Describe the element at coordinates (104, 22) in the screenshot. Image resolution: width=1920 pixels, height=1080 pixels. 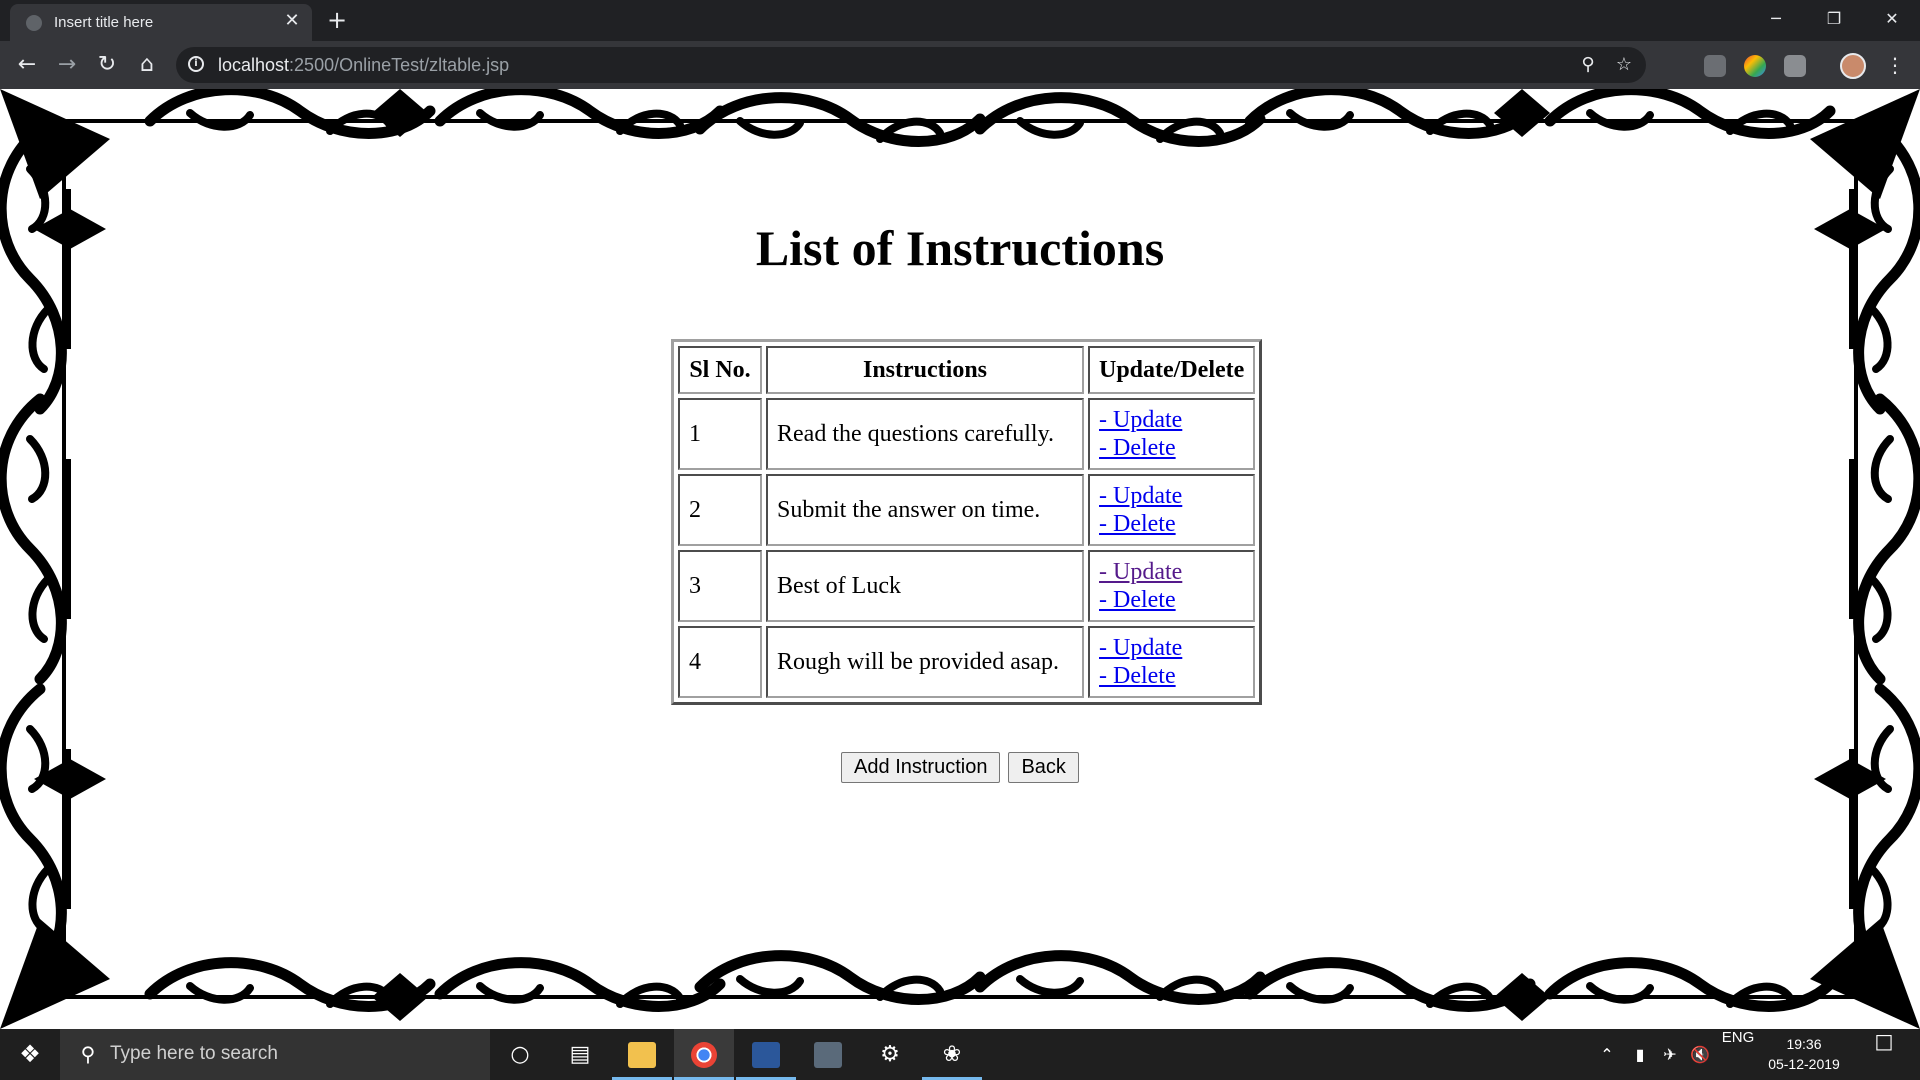
I see `tab-title: Insert title here` at that location.